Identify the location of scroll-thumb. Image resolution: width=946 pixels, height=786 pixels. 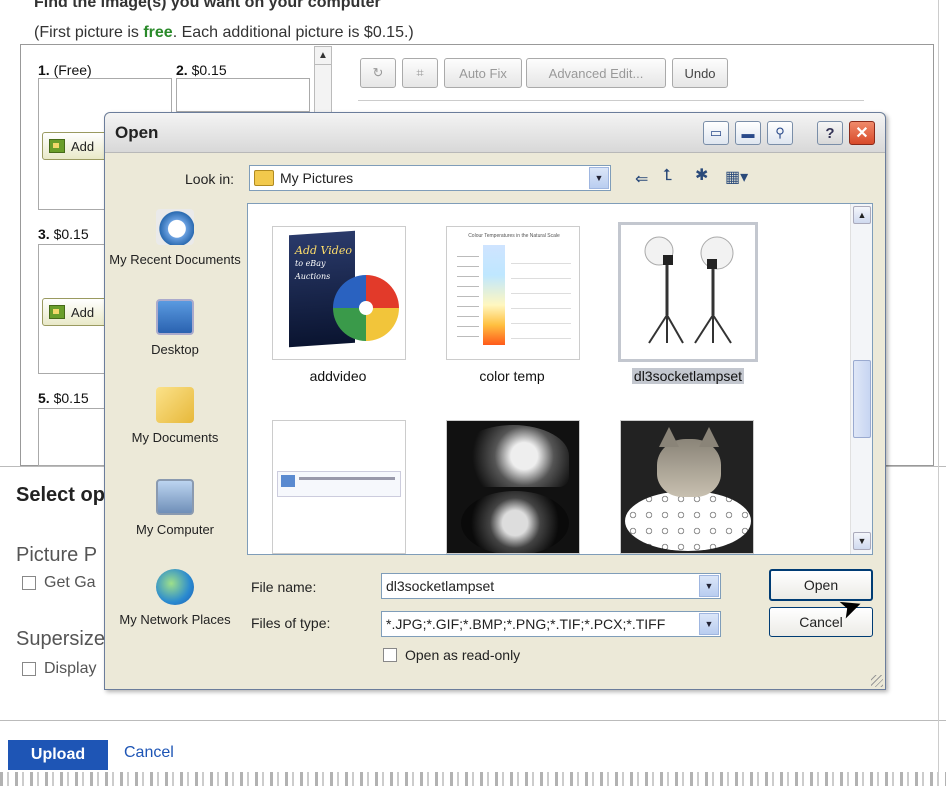
(862, 399).